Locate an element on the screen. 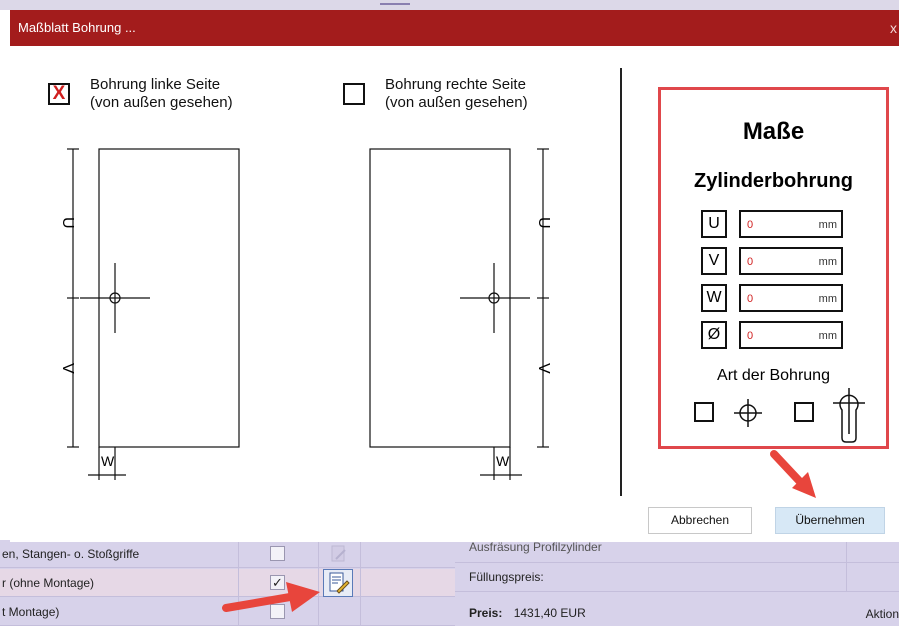 Image resolution: width=899 pixels, height=626 pixels. dimension-row-u: U 0 mm is located at coordinates (776, 224).